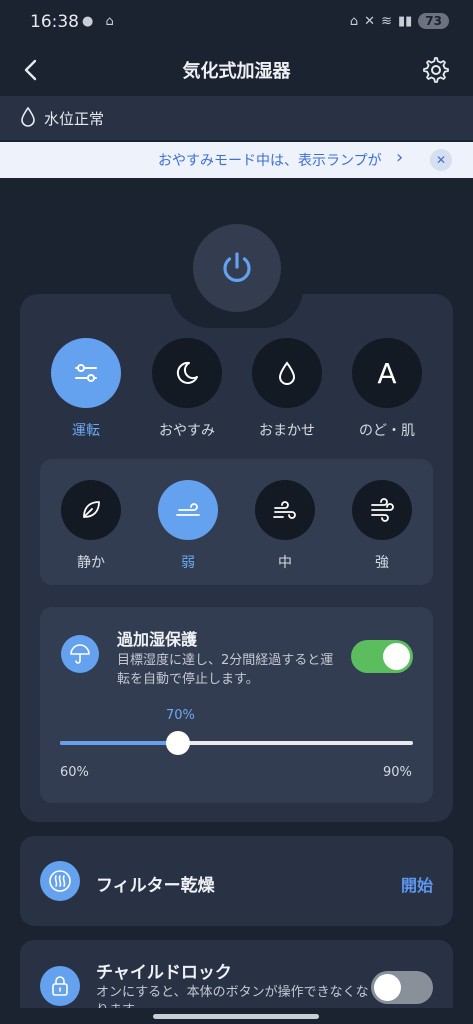 The width and height of the screenshot is (473, 1024). I want to click on power-button, so click(237, 268).